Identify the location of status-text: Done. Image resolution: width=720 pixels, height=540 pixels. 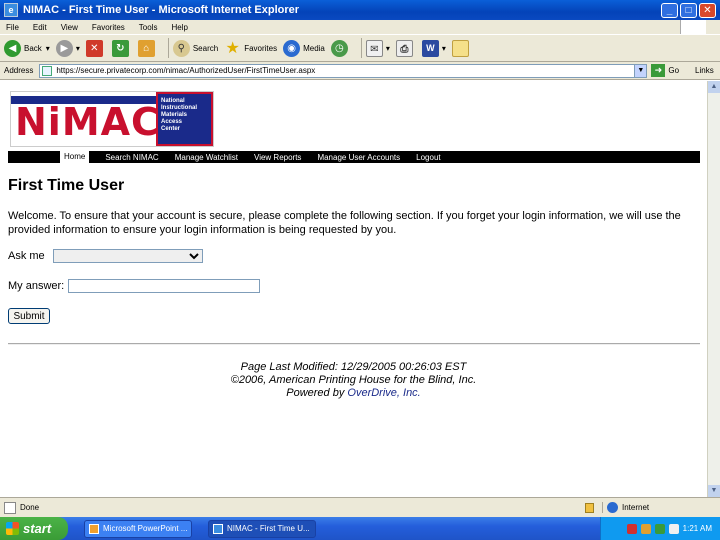
(30, 507).